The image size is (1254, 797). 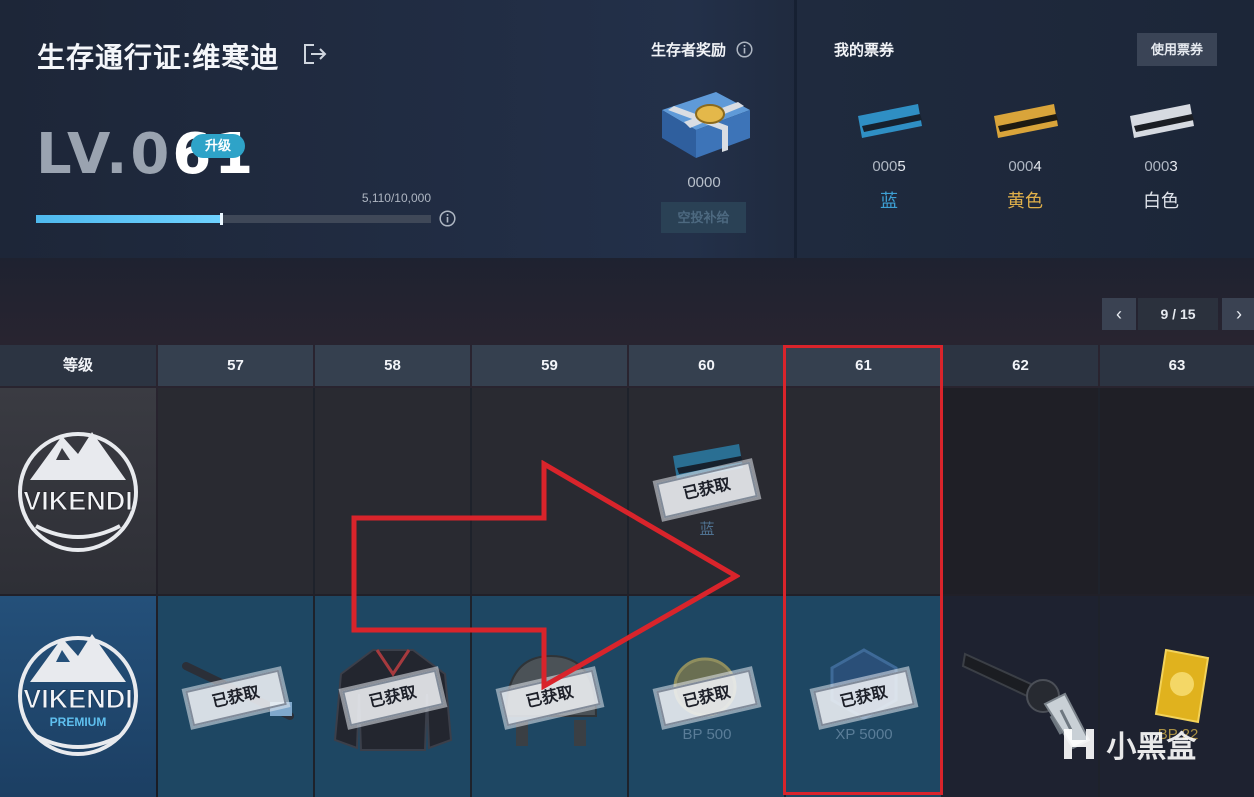 I want to click on header-divider, so click(x=795, y=129).